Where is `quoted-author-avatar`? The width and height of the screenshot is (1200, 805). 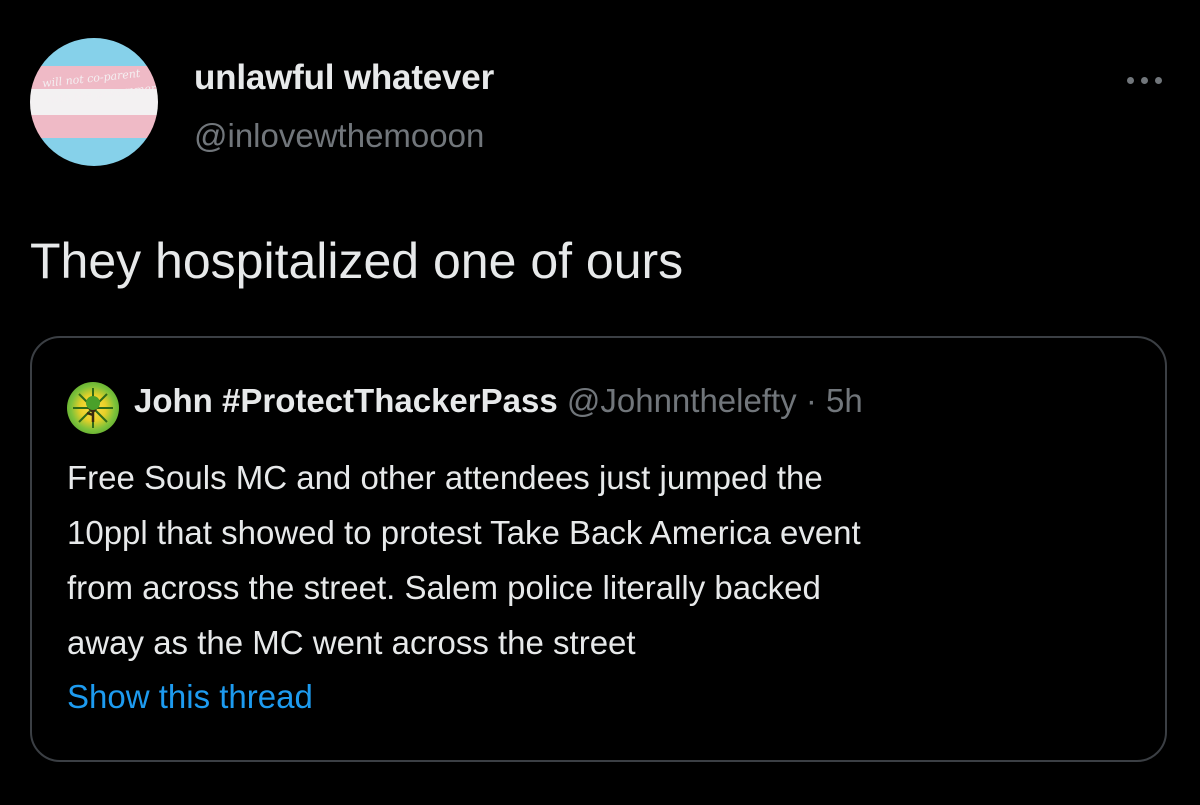
quoted-author-avatar is located at coordinates (93, 408).